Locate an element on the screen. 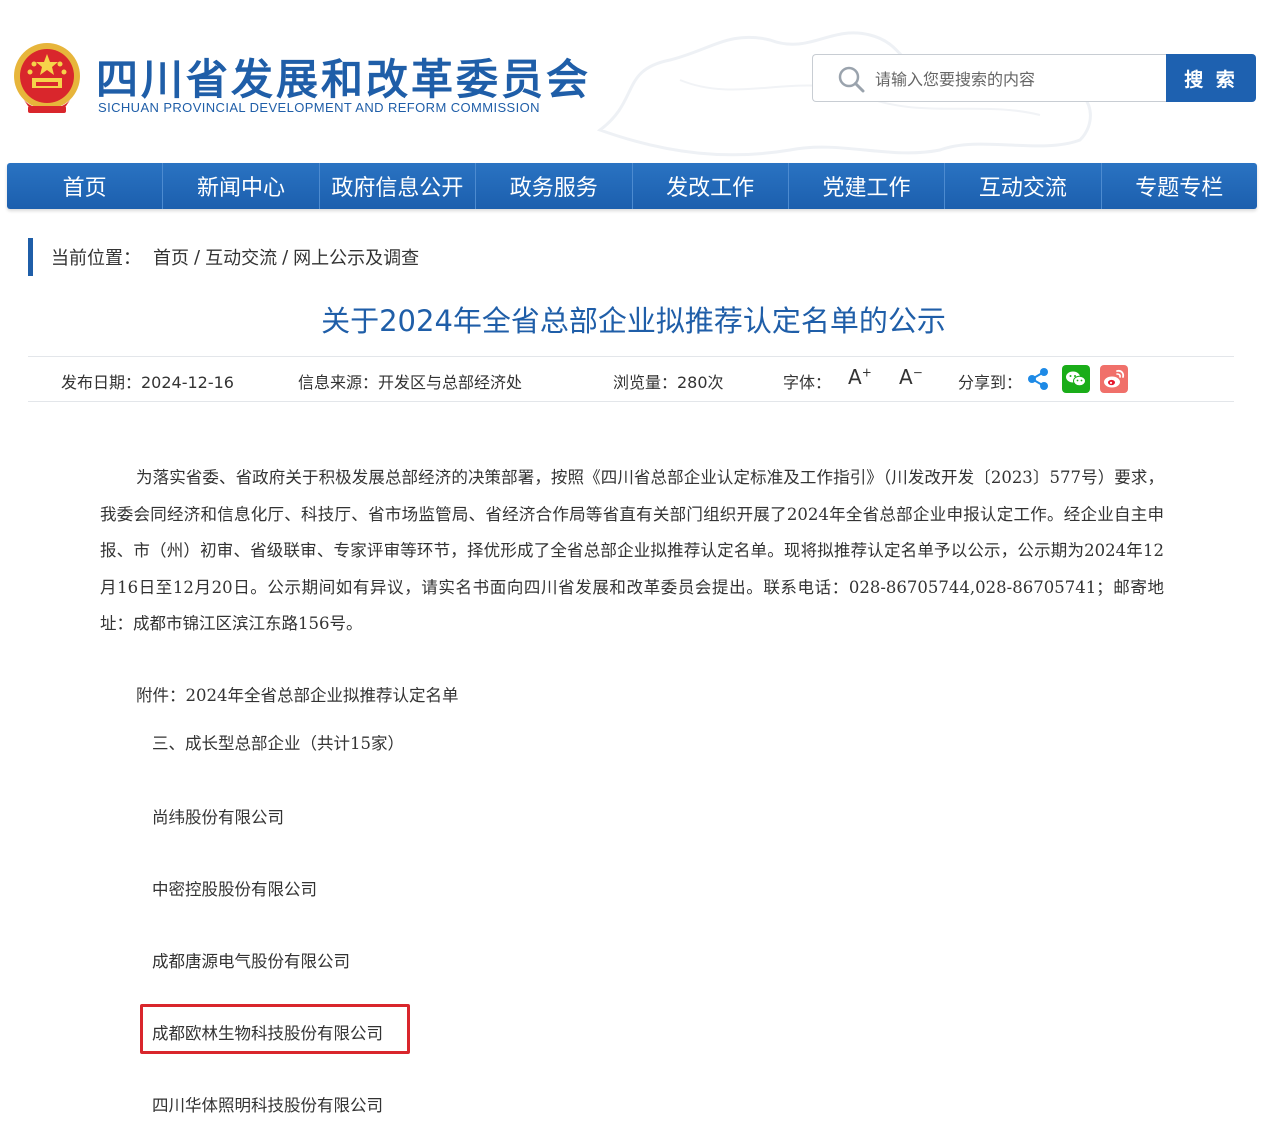 The height and width of the screenshot is (1130, 1267). highlighted-company-item: 成都欧林生物科技股份有限公司 is located at coordinates (267, 1033).